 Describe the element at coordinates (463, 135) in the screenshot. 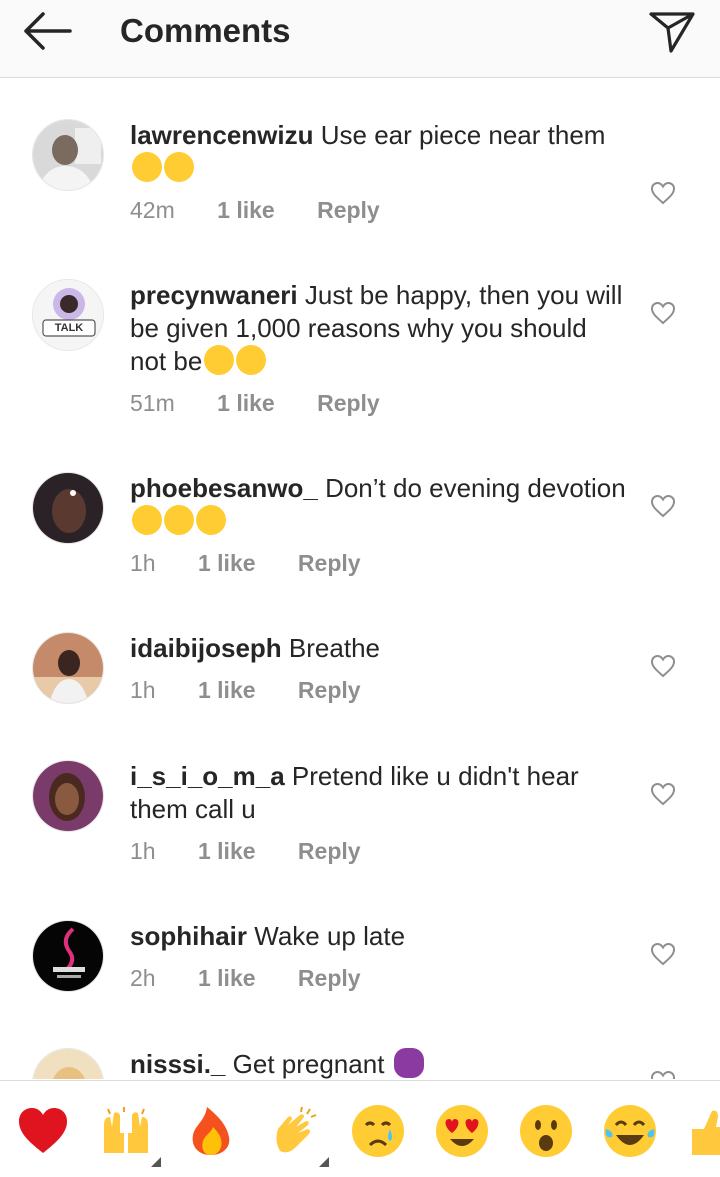

I see `comment-body: Use ear piece near them` at that location.